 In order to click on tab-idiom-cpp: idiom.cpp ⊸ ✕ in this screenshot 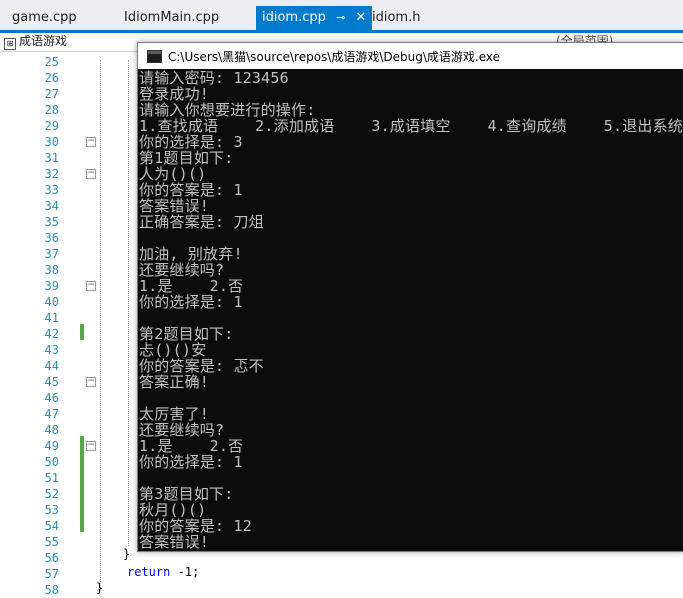, I will do `click(314, 18)`.